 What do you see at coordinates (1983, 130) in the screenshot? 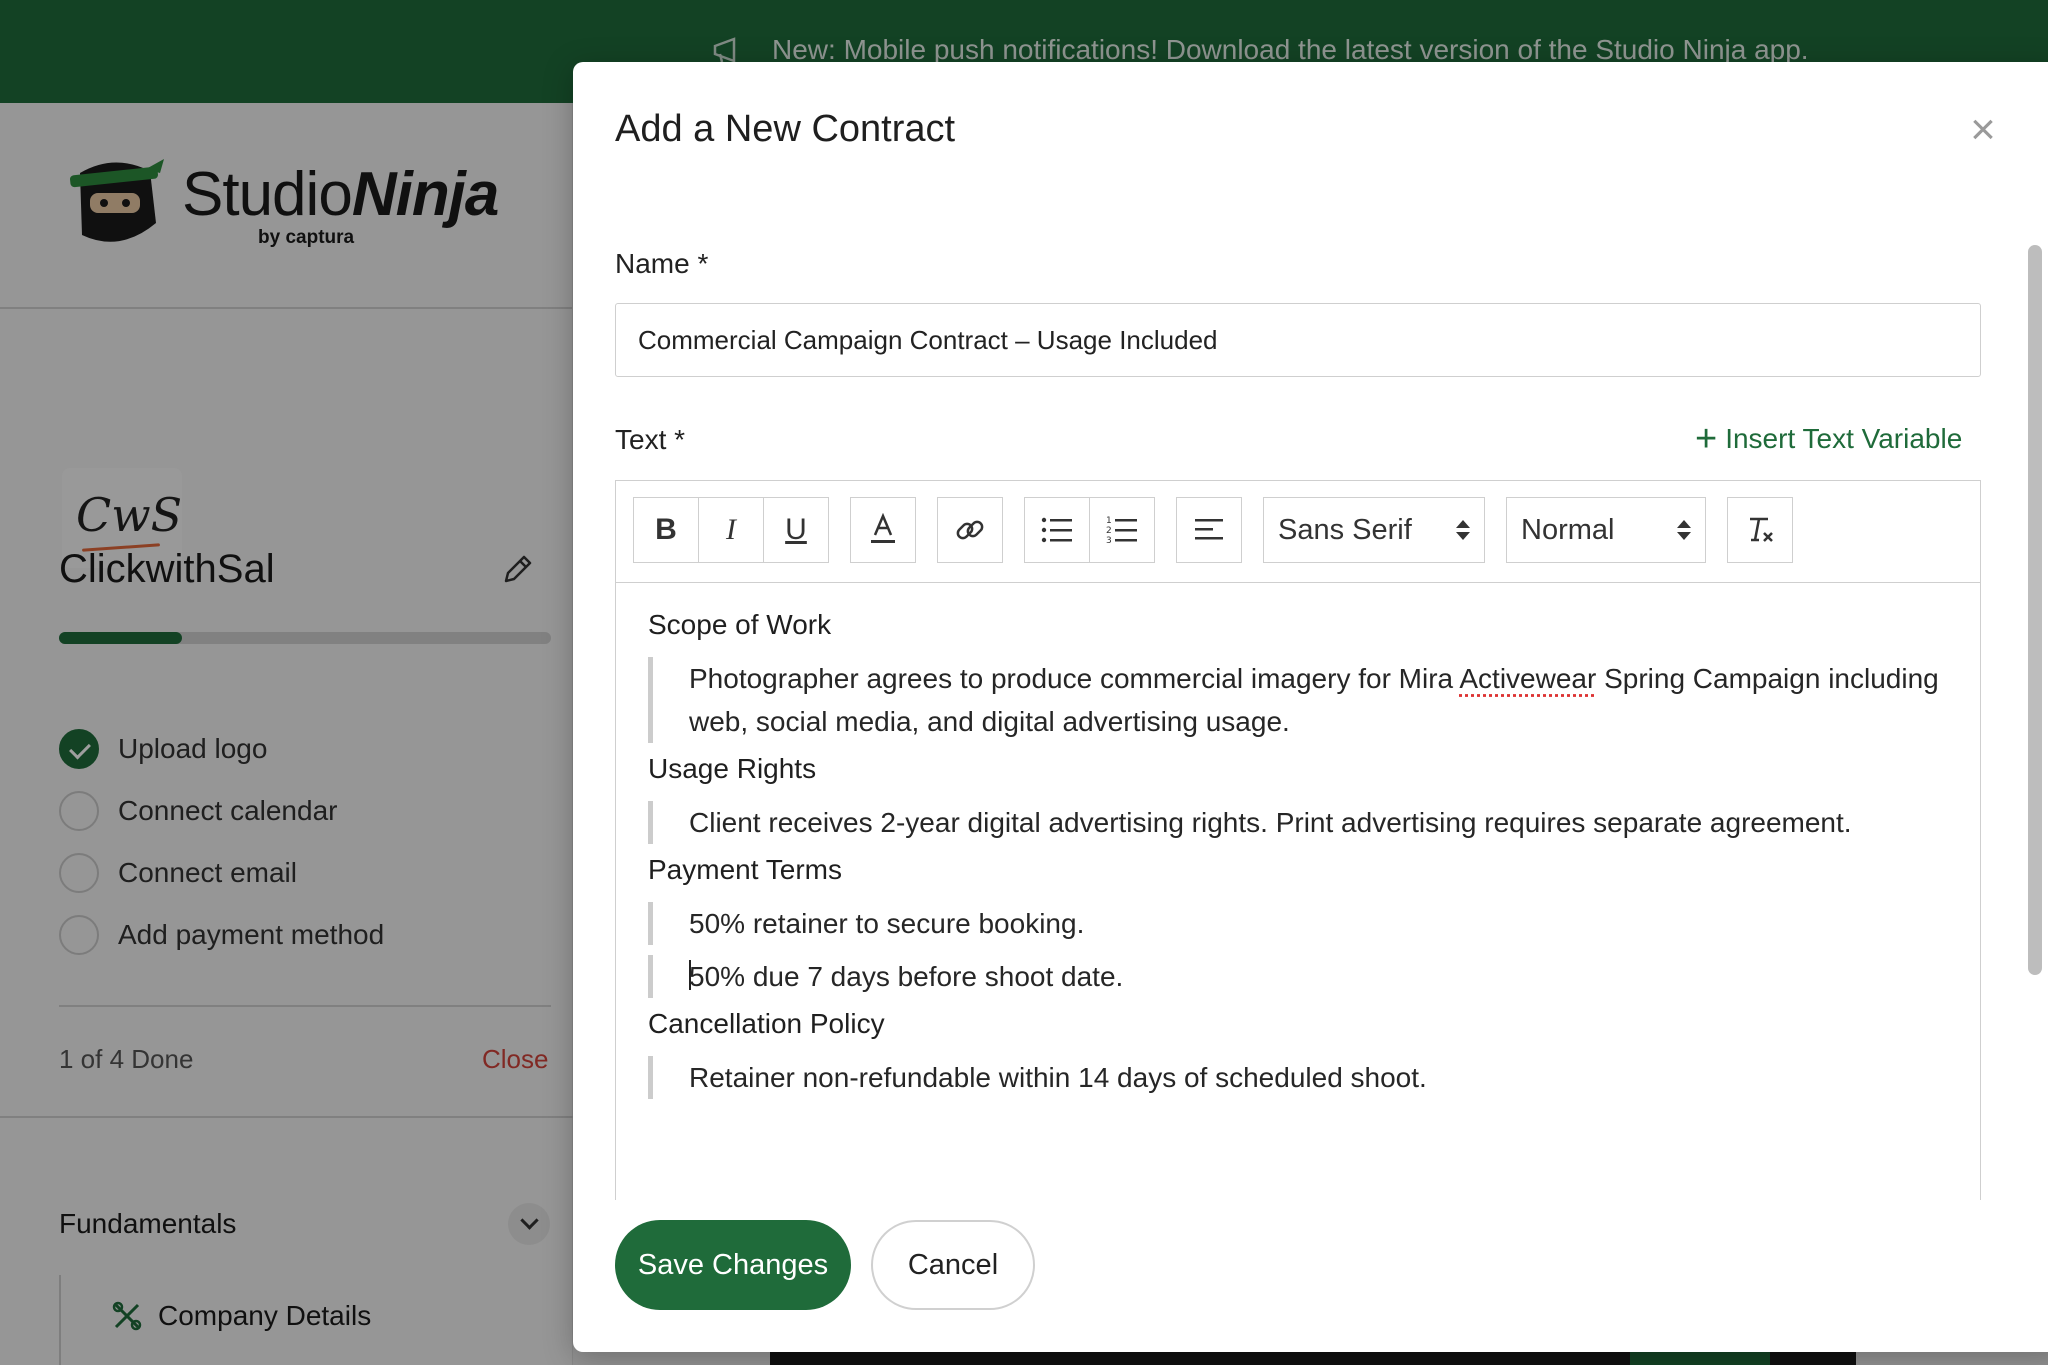
I see `close-icon: ×` at bounding box center [1983, 130].